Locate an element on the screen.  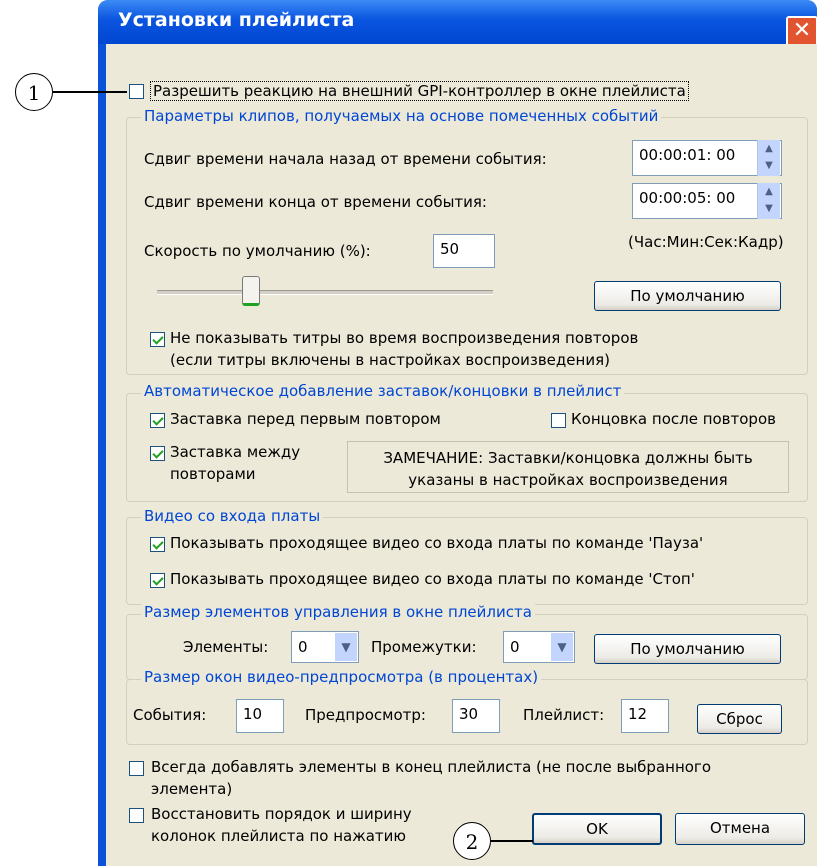
cancel-button: Отмена is located at coordinates (740, 829).